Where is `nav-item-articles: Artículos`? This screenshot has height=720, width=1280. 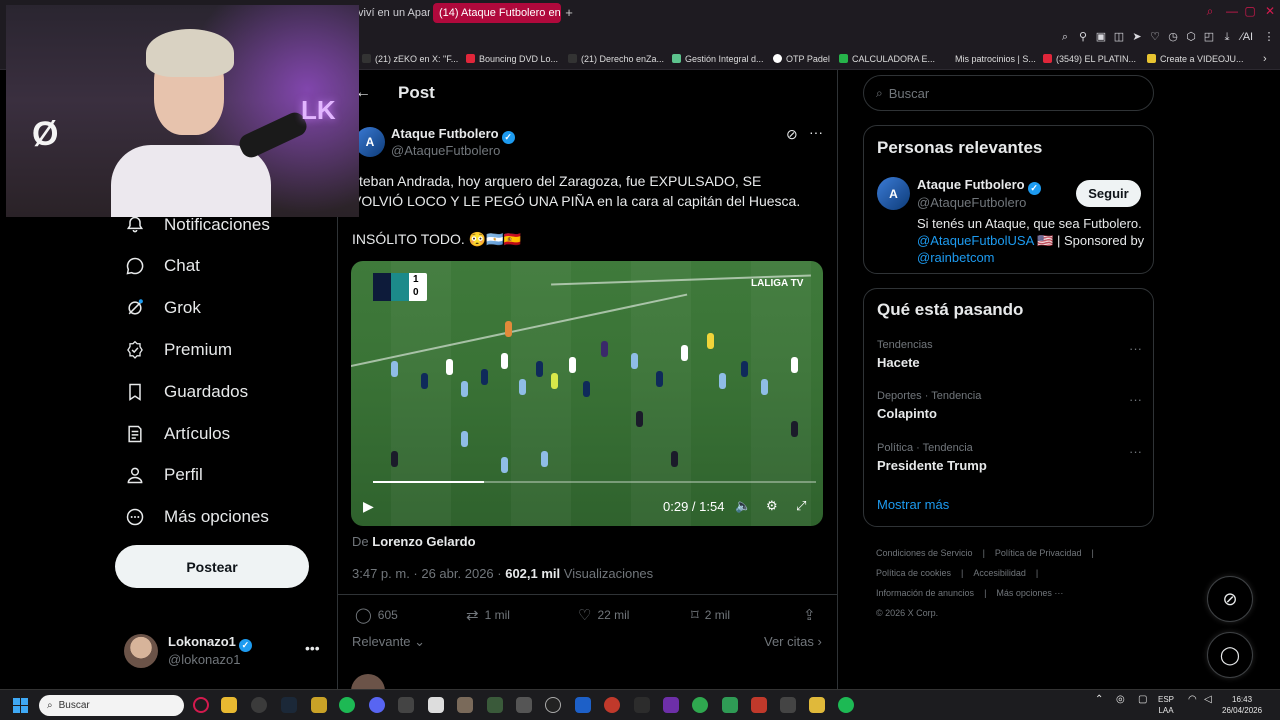 nav-item-articles: Artículos is located at coordinates (177, 434).